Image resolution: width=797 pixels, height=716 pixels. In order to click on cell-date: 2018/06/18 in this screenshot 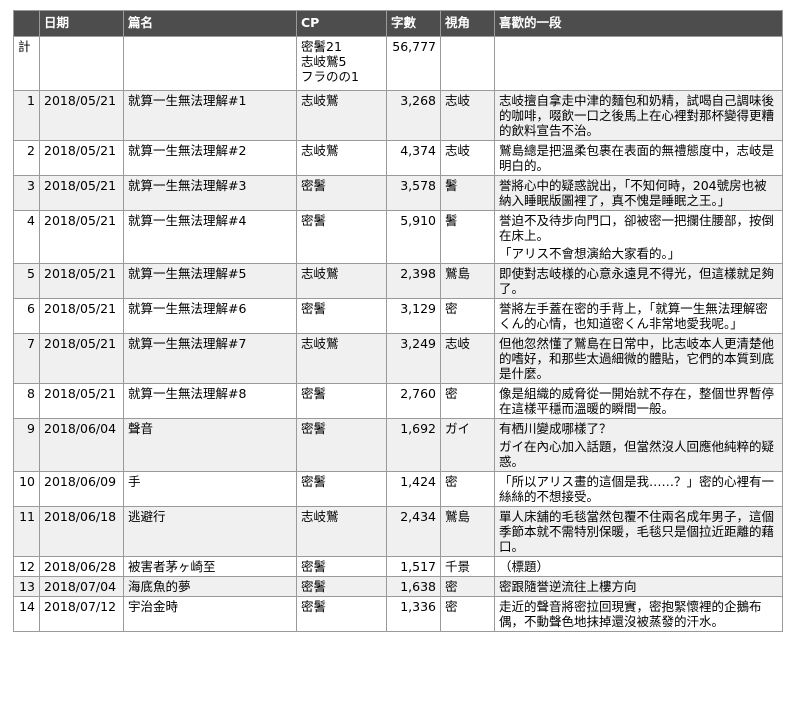, I will do `click(81, 531)`.